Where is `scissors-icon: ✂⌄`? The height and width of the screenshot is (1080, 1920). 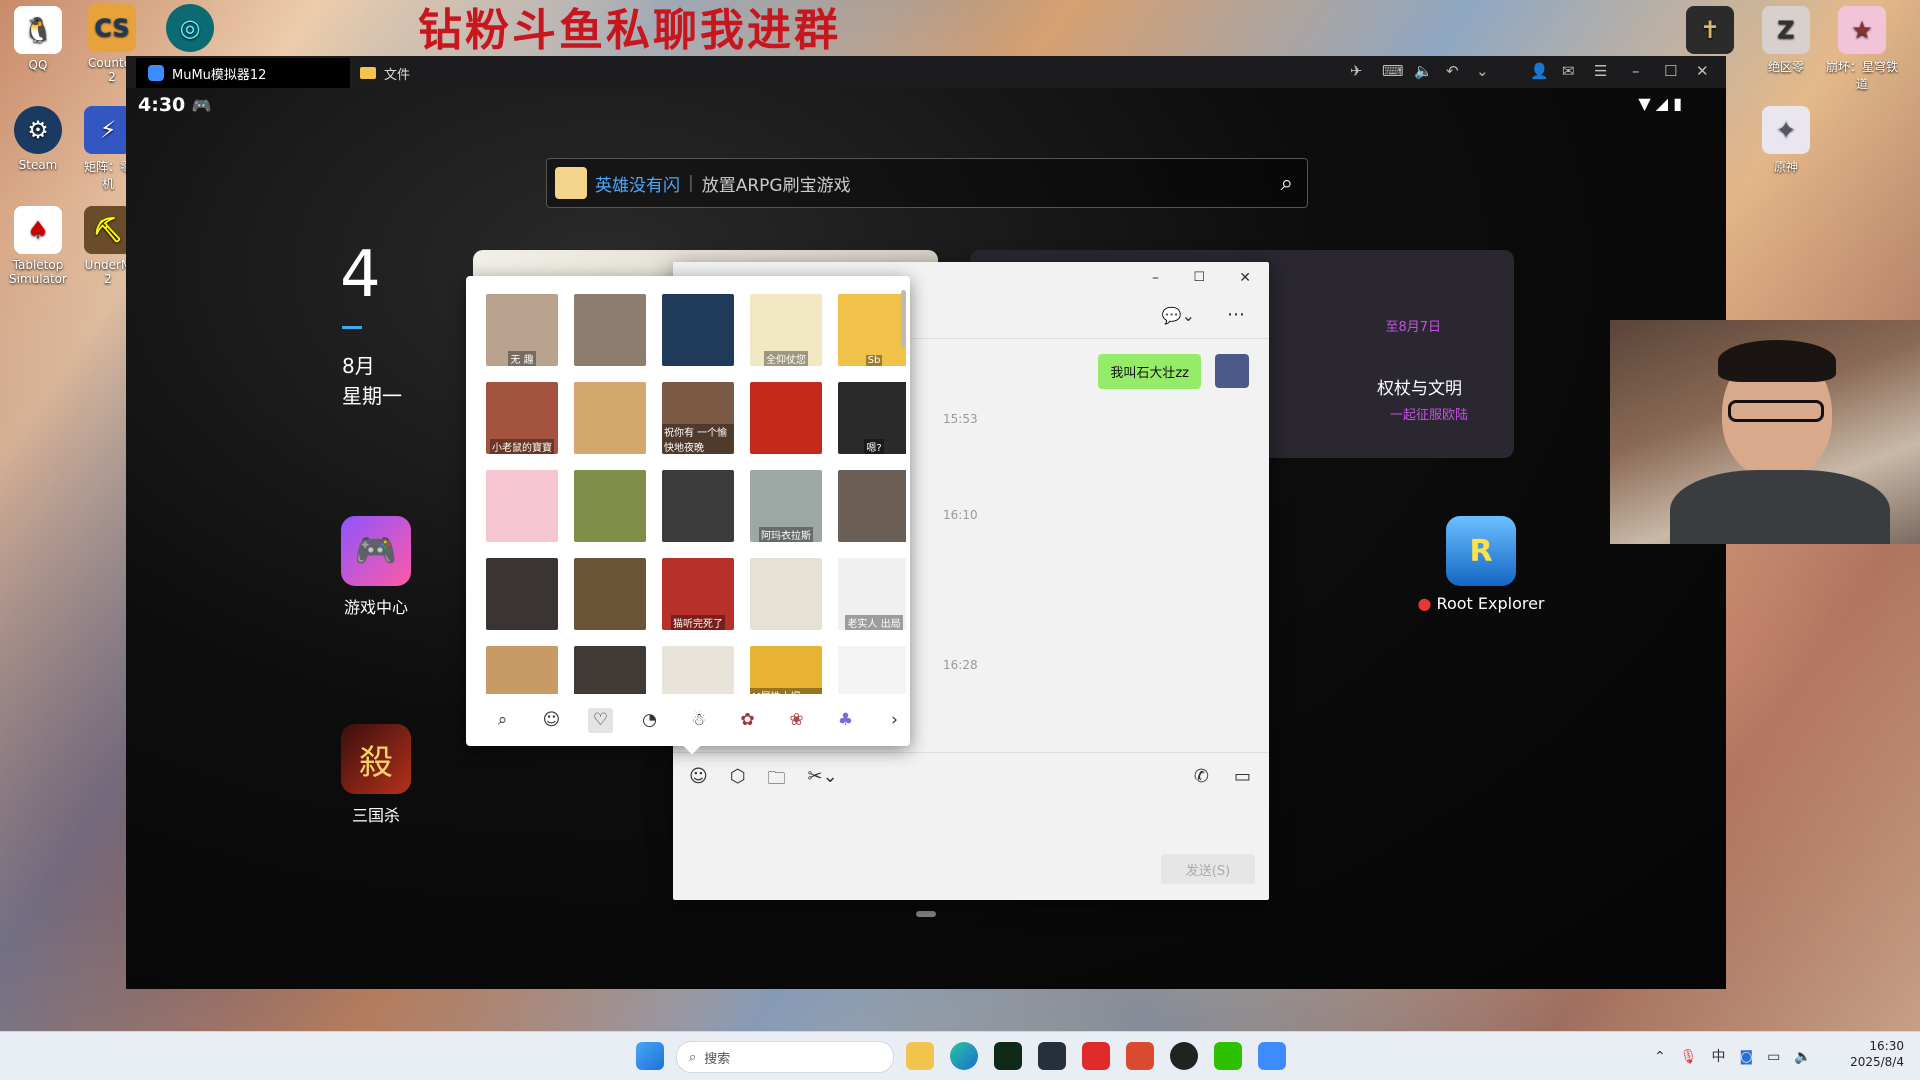
scissors-icon: ✂⌄ is located at coordinates (822, 781).